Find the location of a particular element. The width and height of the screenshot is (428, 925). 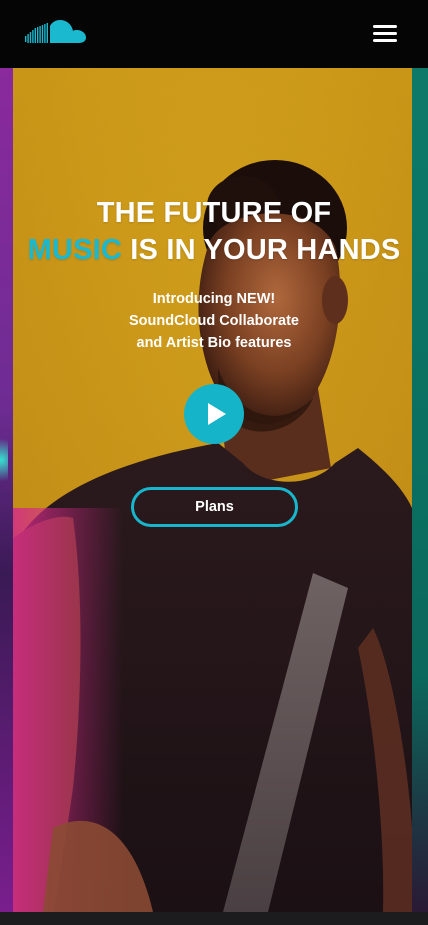

slide-shade is located at coordinates (420, 795).